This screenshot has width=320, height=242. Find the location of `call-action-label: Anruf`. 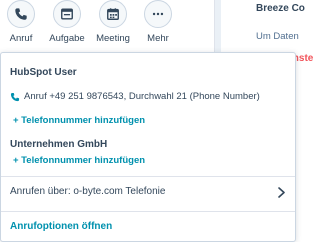

call-action-label: Anruf is located at coordinates (21, 38).